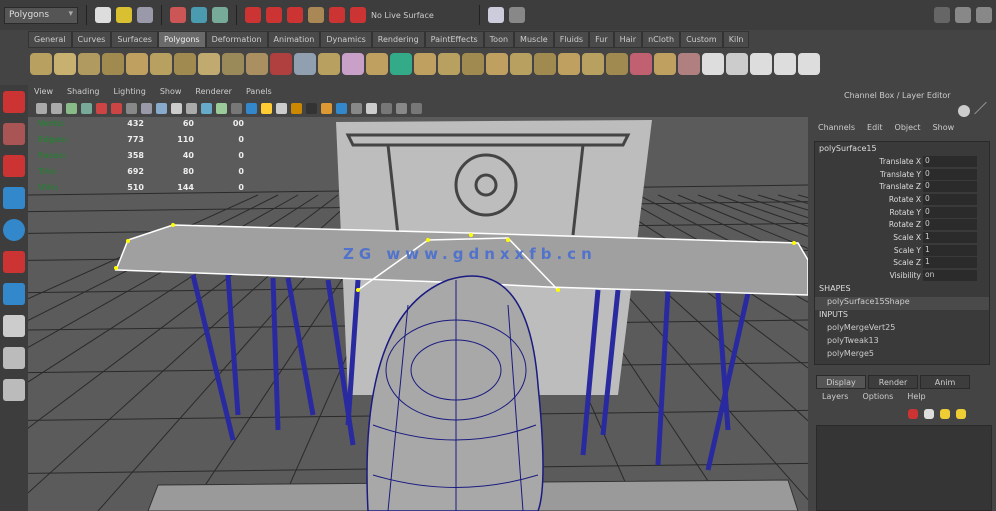 This screenshot has width=996, height=511. I want to click on attribute-row: Rotate Y0, so click(902, 212).